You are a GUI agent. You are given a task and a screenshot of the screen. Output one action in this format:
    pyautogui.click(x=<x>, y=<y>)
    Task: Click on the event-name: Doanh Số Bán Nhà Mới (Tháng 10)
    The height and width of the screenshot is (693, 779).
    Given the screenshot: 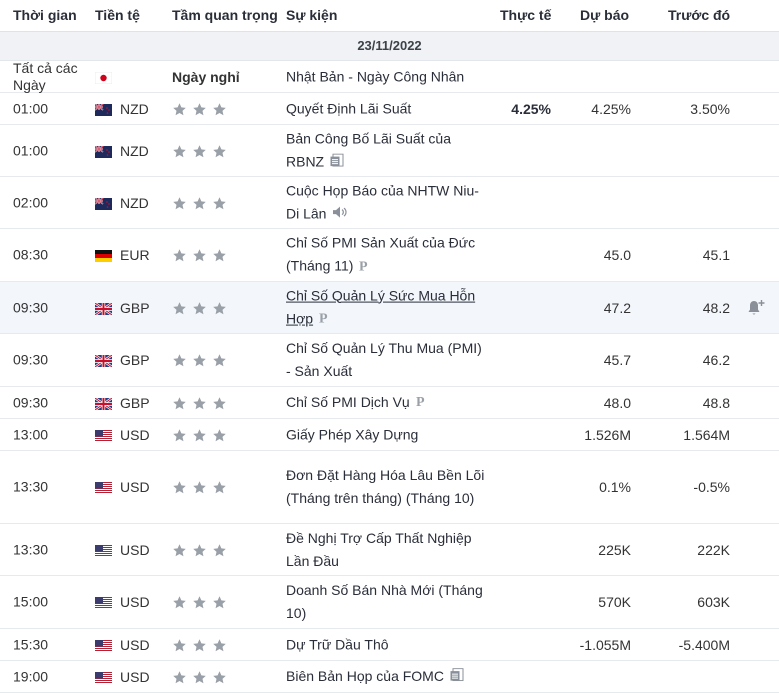 What is the action you would take?
    pyautogui.click(x=386, y=602)
    